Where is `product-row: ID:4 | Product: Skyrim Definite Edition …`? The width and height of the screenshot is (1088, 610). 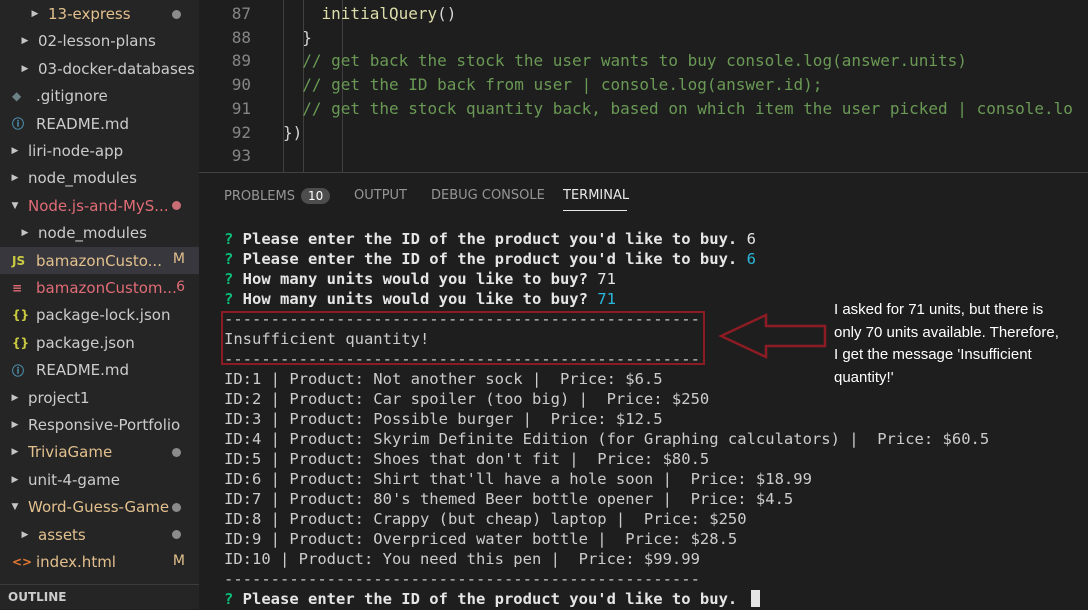 product-row: ID:4 | Product: Skyrim Definite Edition … is located at coordinates (607, 439).